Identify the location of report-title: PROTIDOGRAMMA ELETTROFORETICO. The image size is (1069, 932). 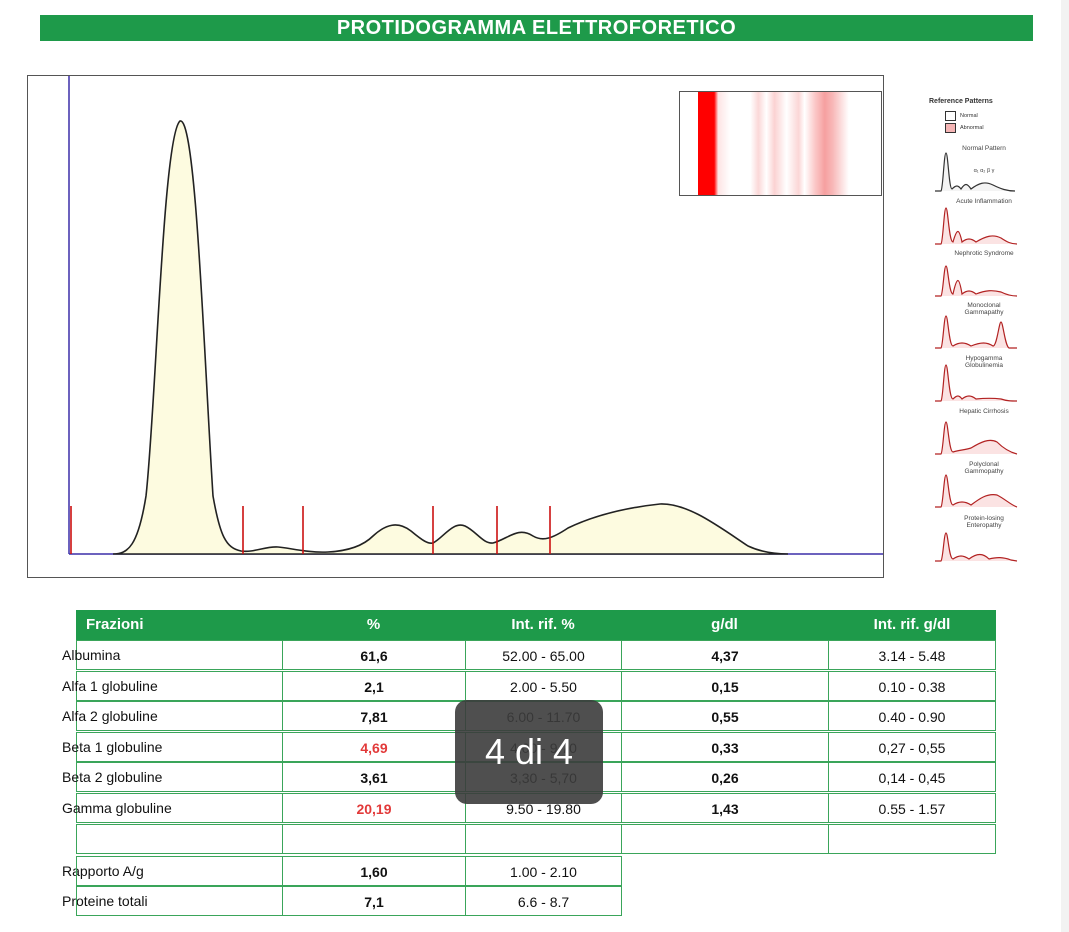
(536, 28).